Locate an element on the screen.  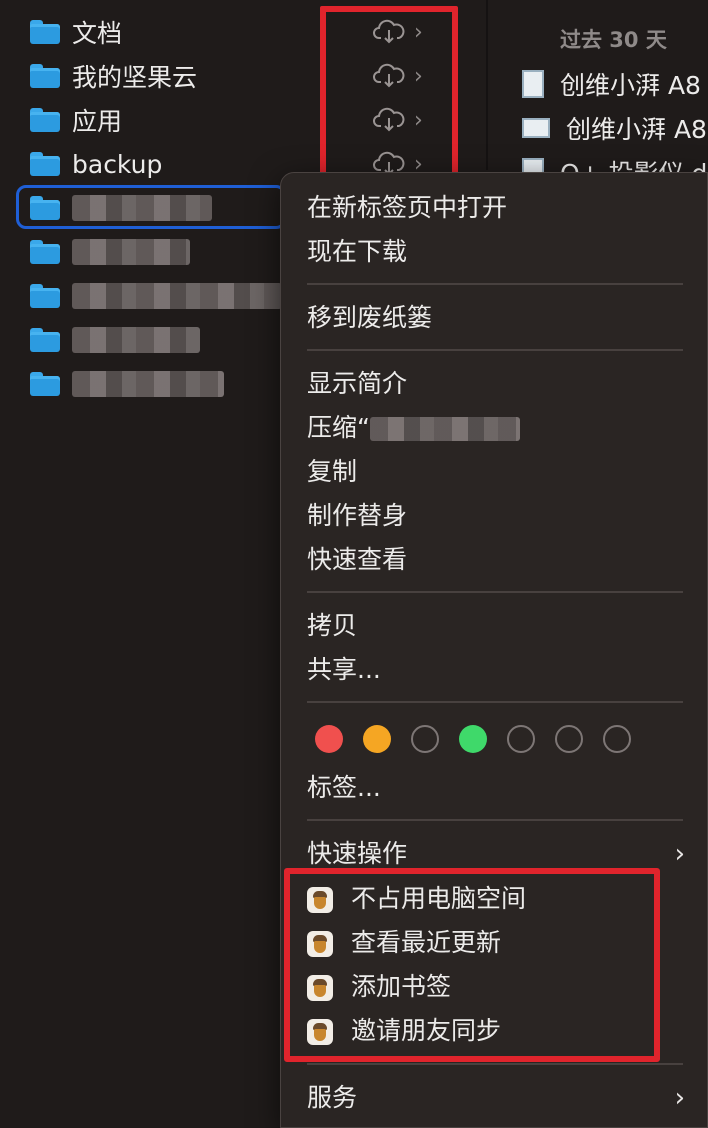
folder-name: 文档 is located at coordinates (97, 33).